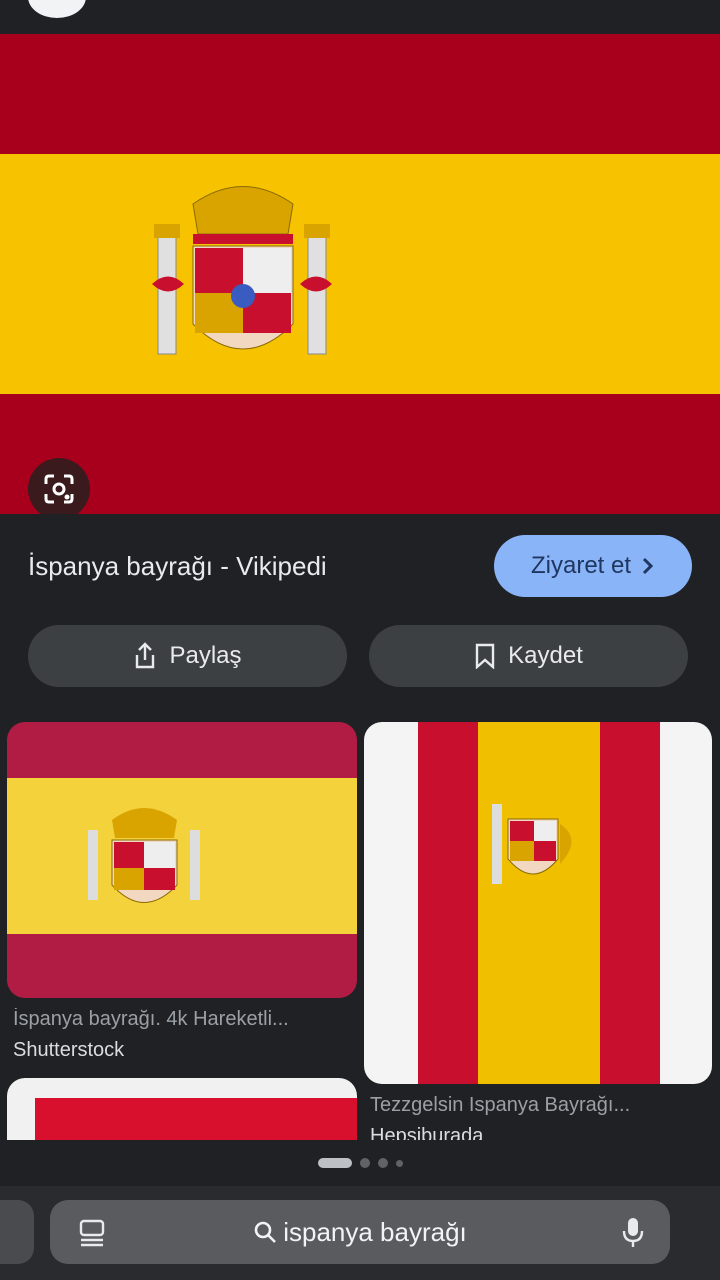 The width and height of the screenshot is (720, 1280). I want to click on search-query: ispanya bayrağı, so click(375, 1231).